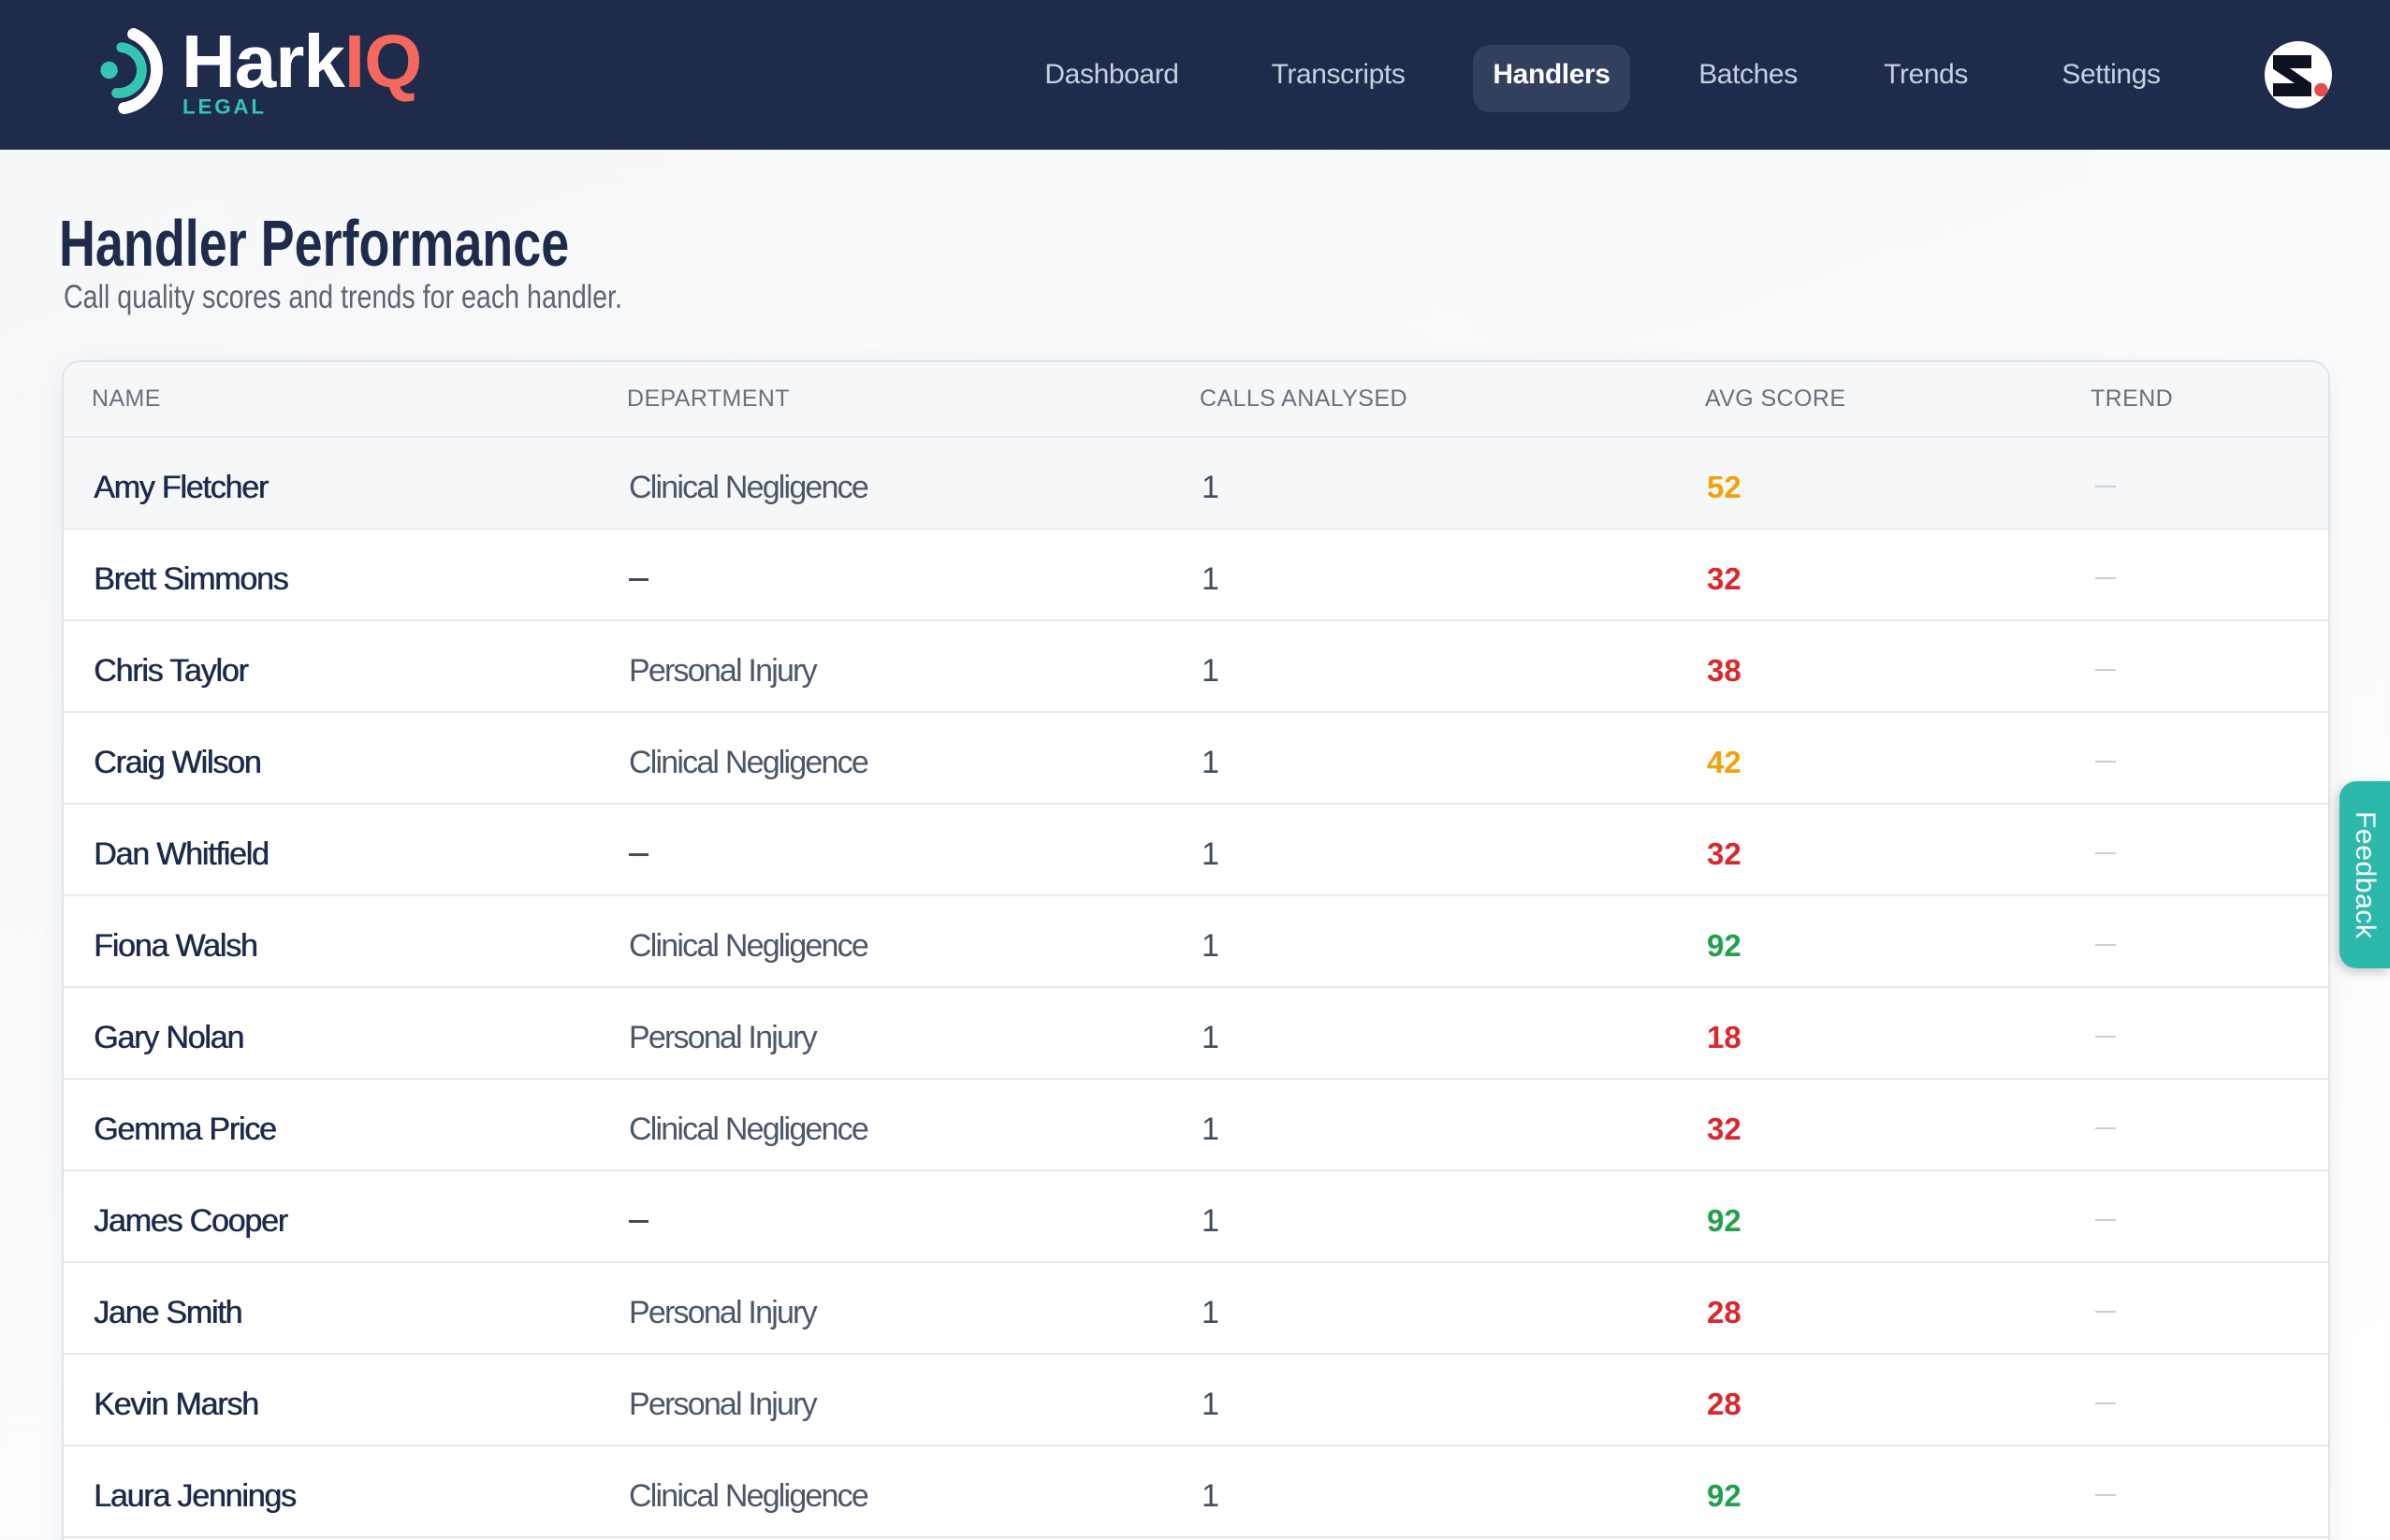 The image size is (2390, 1540). What do you see at coordinates (225, 106) in the screenshot?
I see `svg-text: LEGAL` at bounding box center [225, 106].